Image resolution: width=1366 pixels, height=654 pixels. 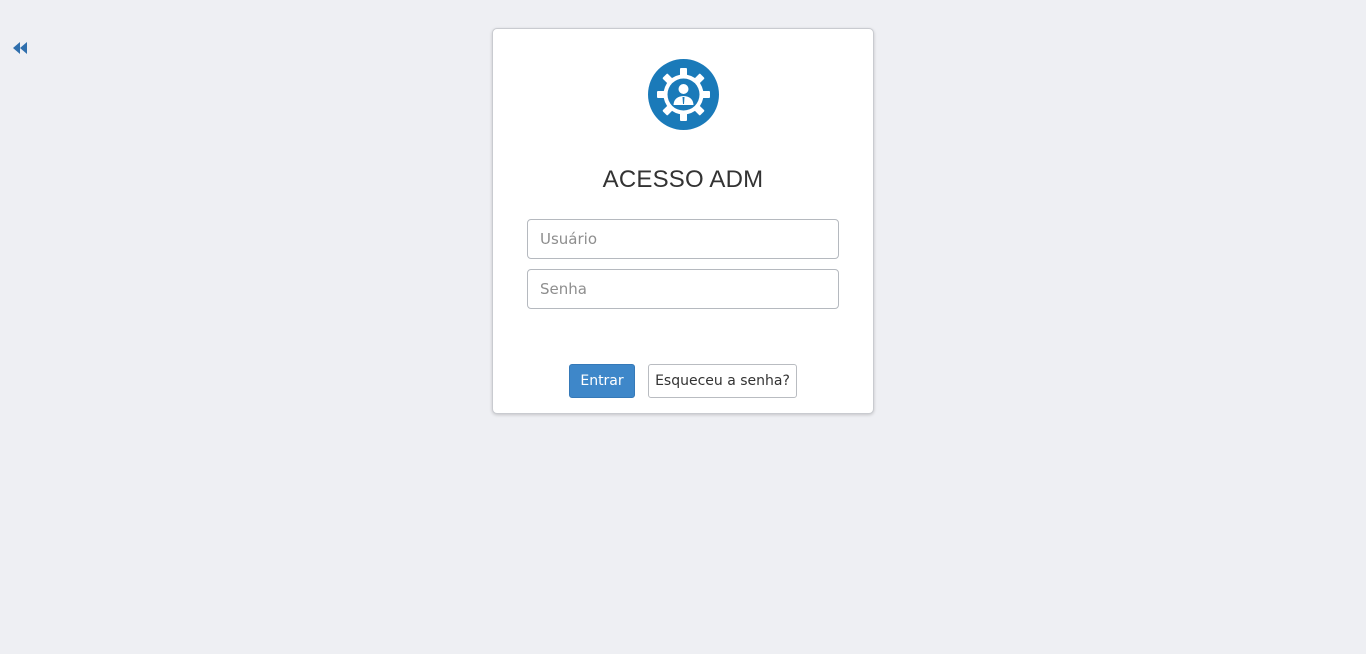 I want to click on submit-button: Entrar, so click(x=602, y=381).